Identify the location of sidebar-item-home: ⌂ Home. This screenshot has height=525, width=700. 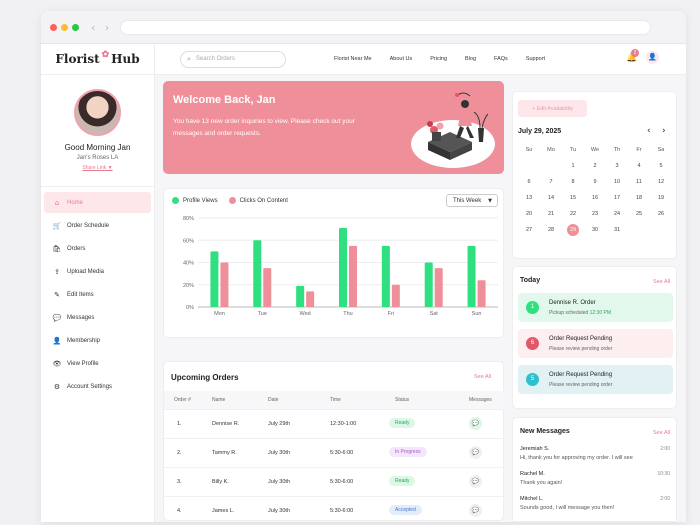
(97, 202).